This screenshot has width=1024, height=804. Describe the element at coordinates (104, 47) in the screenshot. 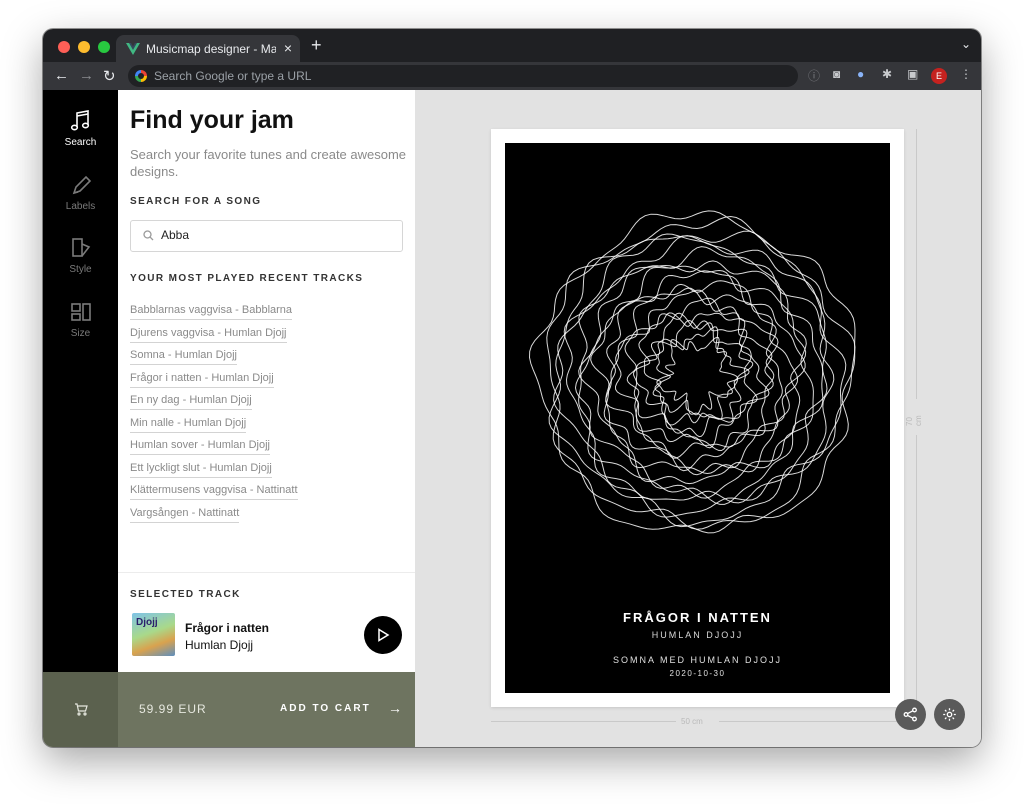

I see `zoom-window-button` at that location.